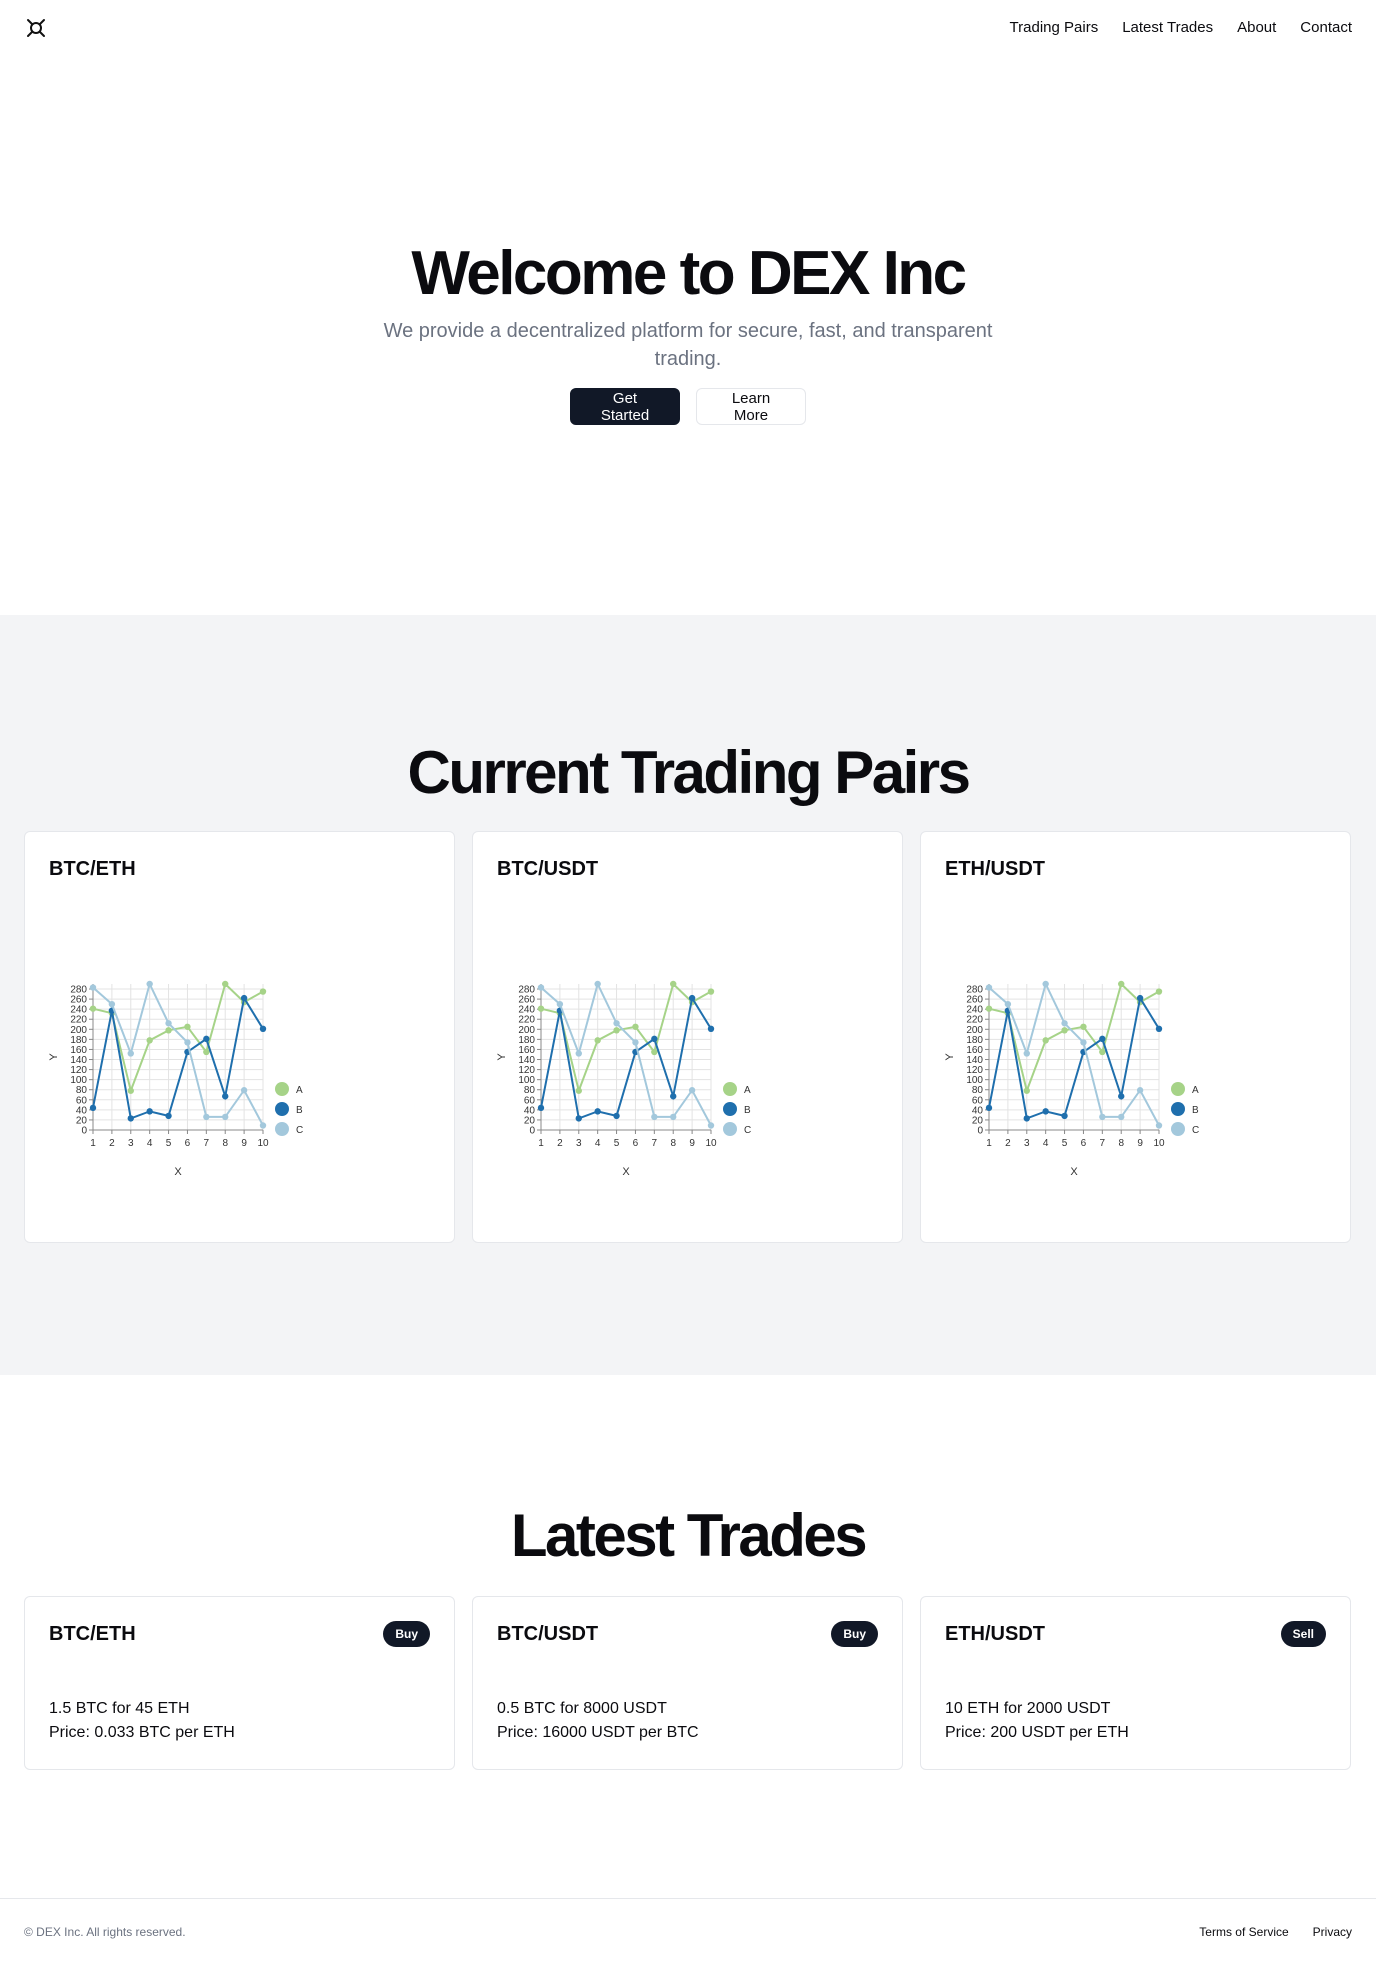 This screenshot has height=1964, width=1376. Describe the element at coordinates (689, 273) in the screenshot. I see `hero-title: Welcome to DEX Inc` at that location.